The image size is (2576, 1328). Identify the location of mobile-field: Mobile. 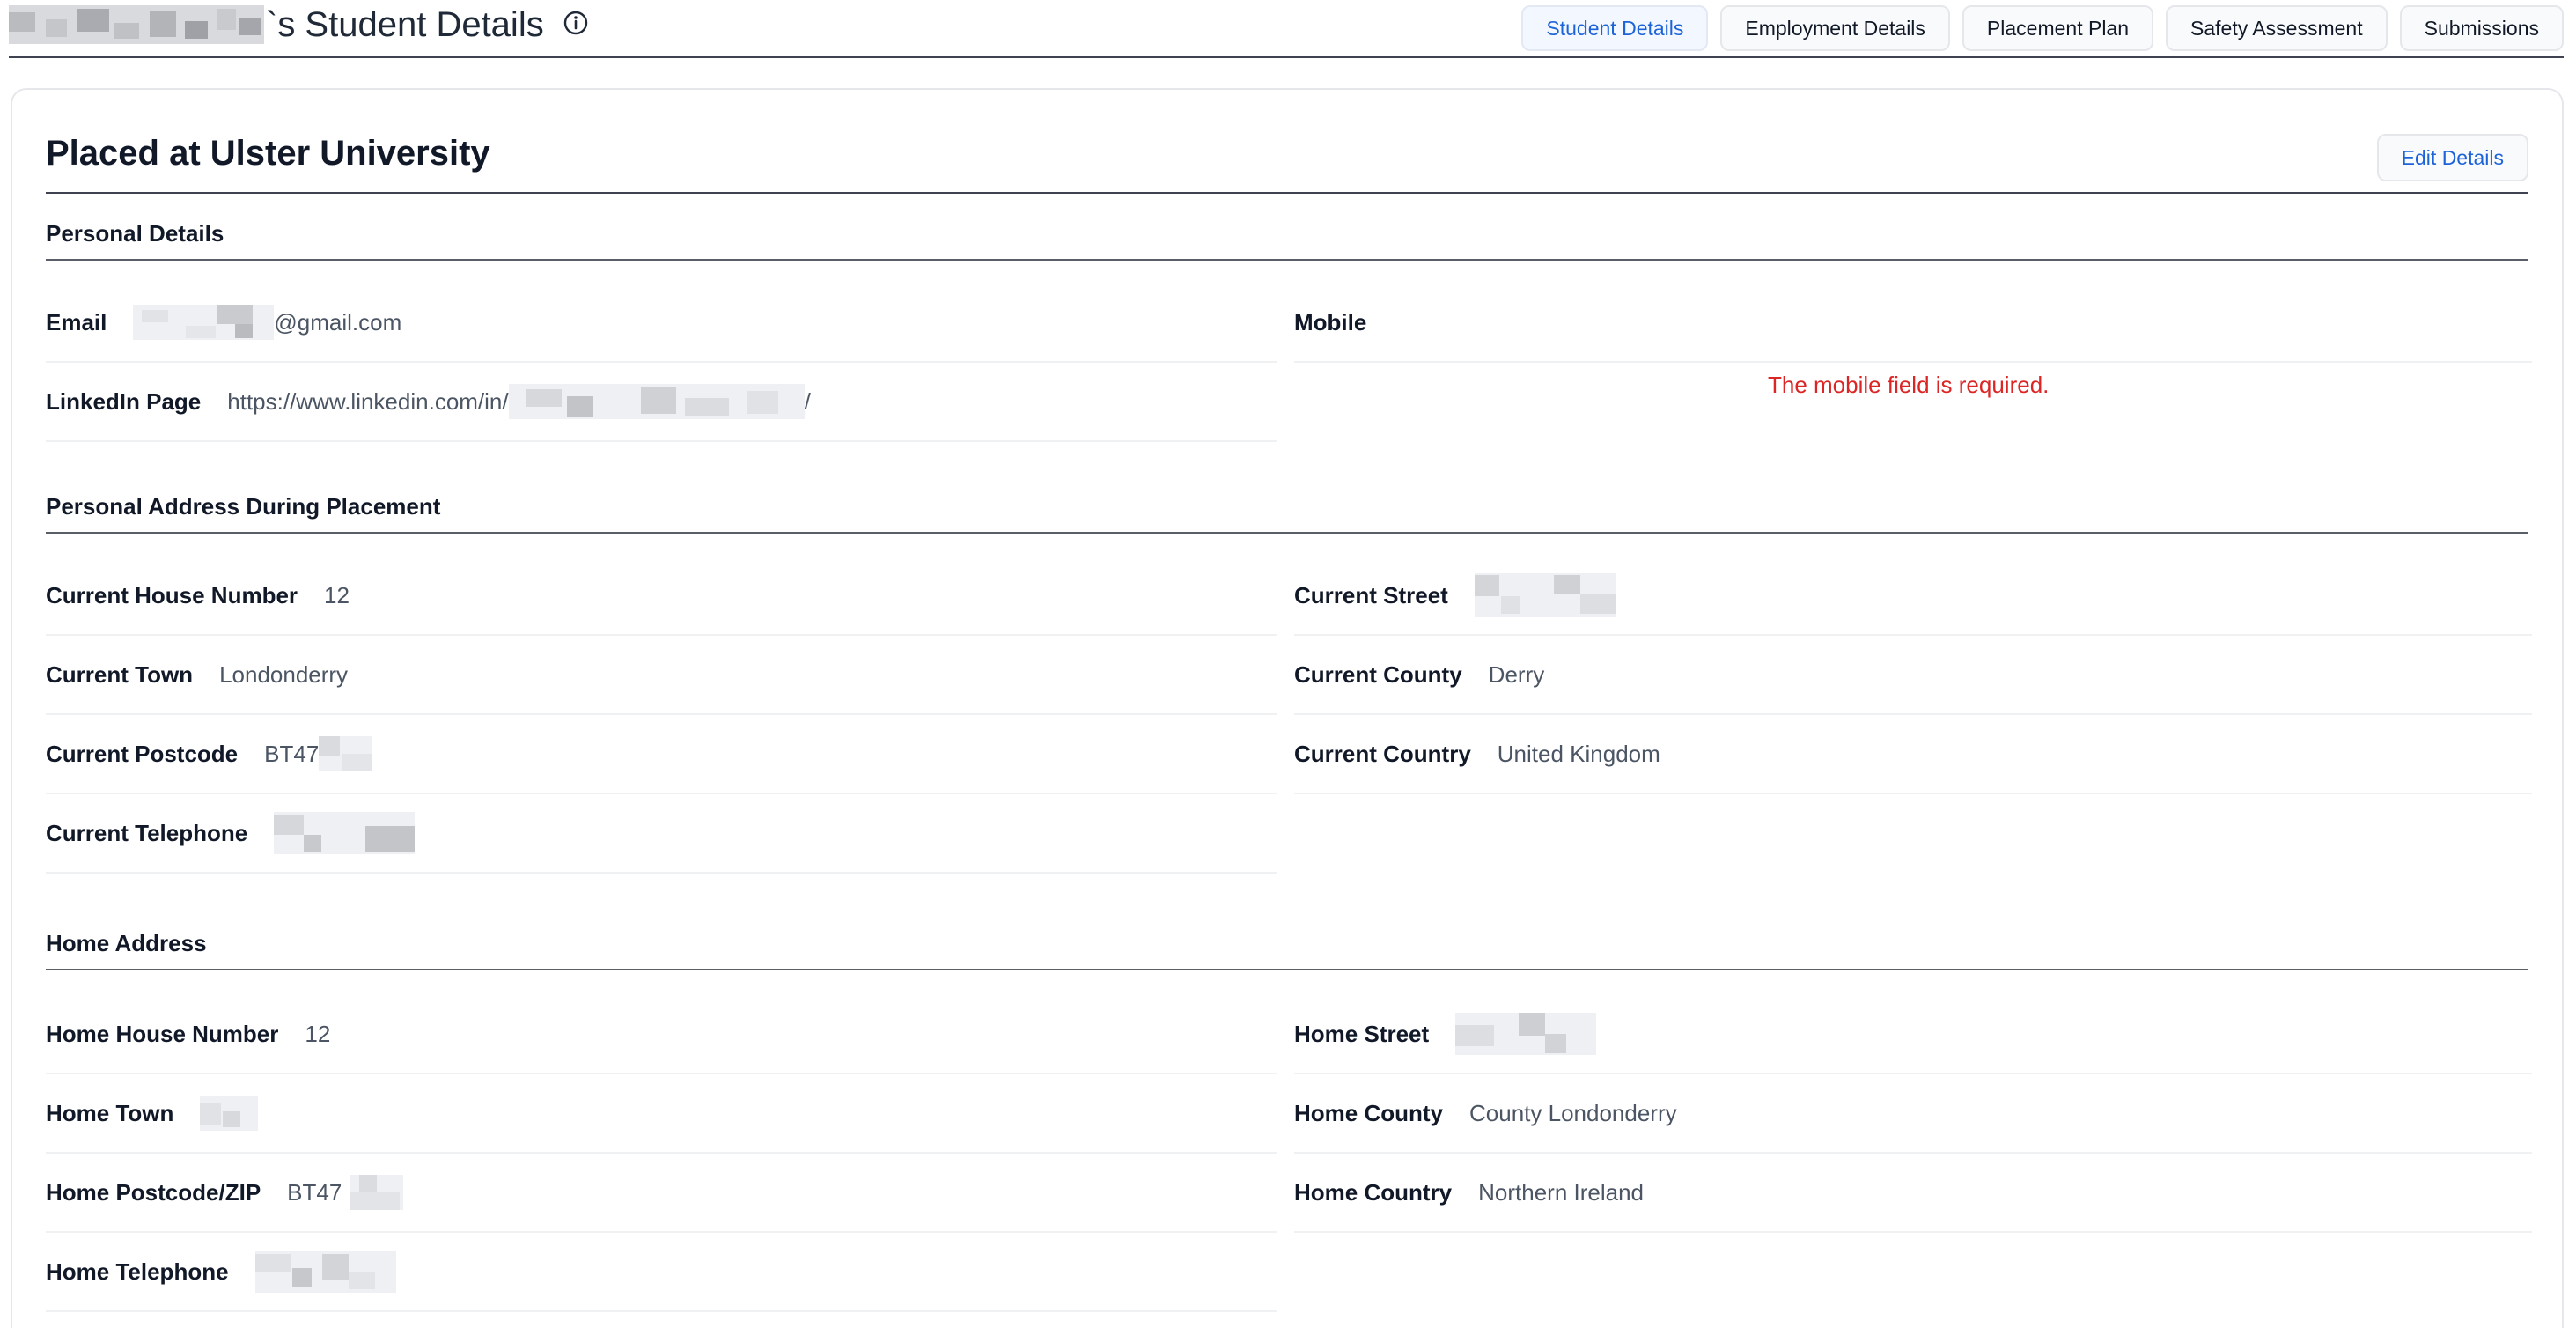
(1913, 323).